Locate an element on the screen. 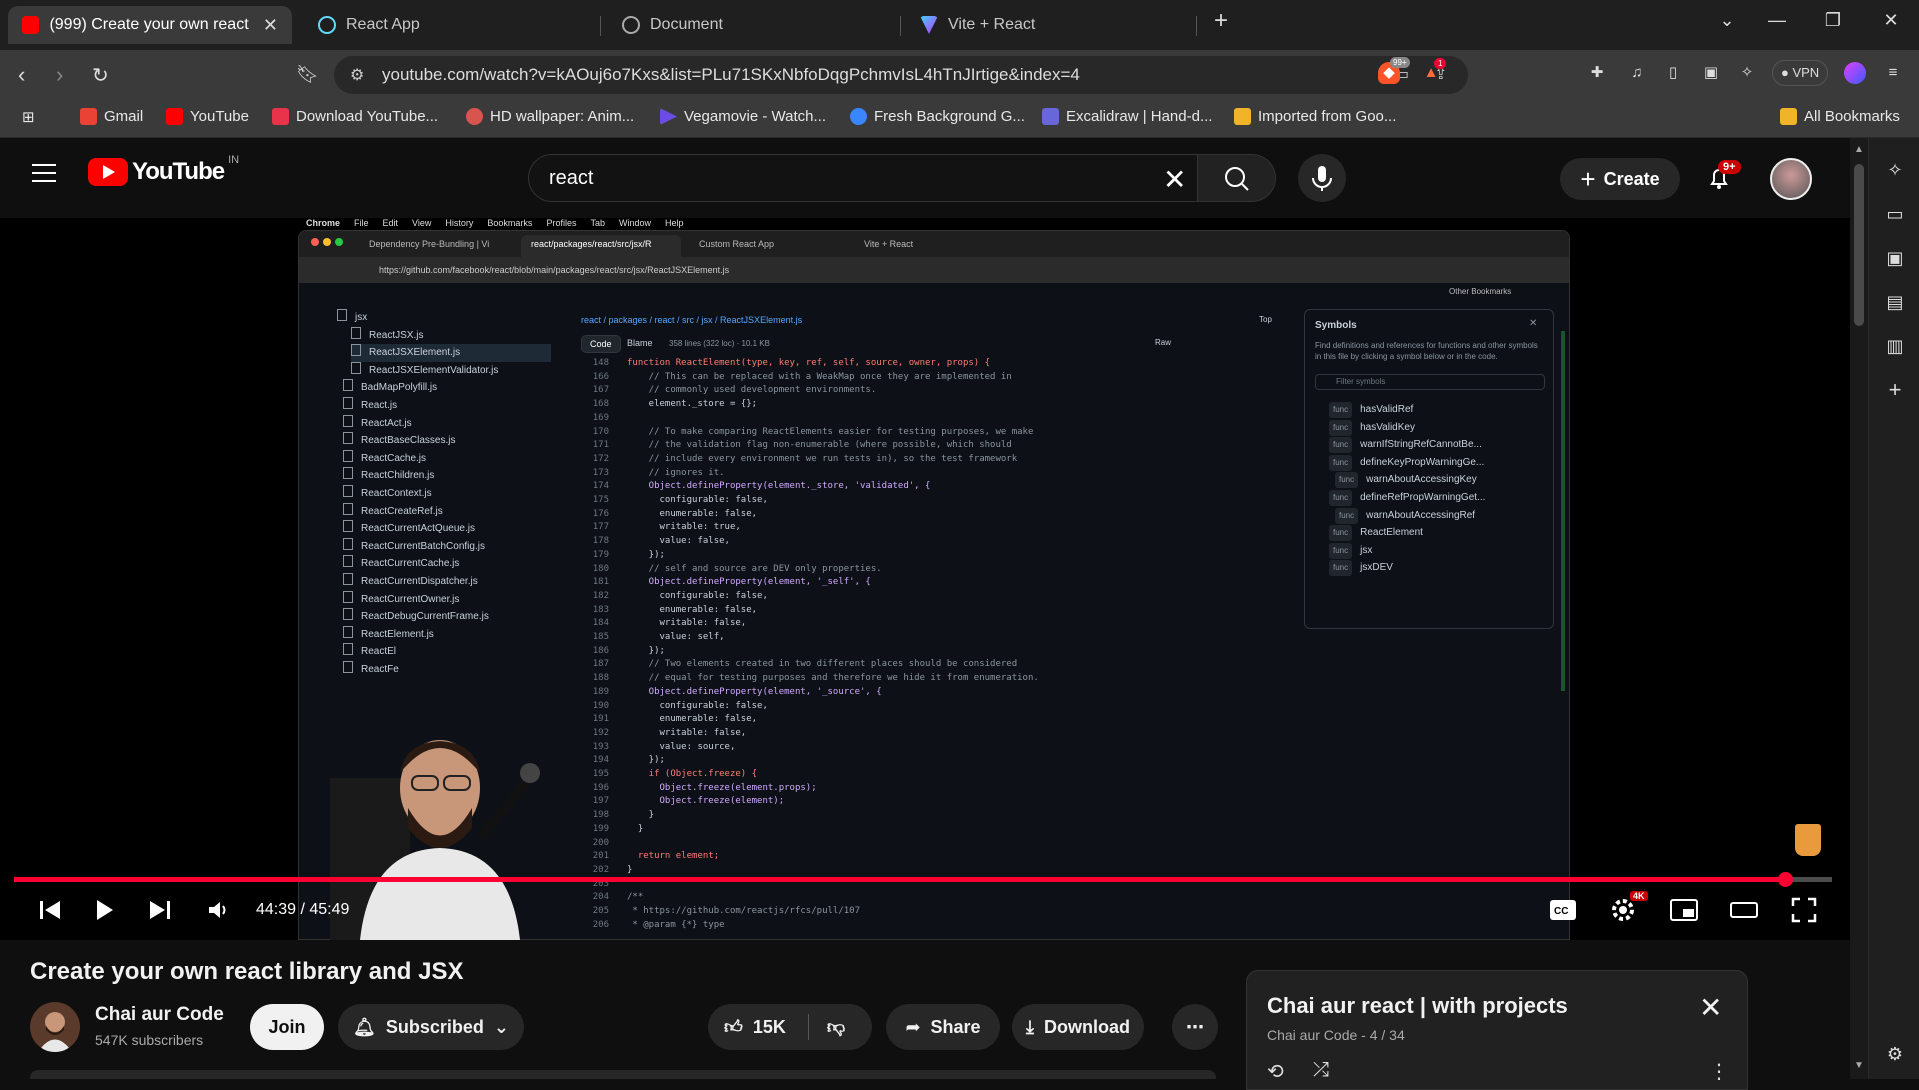 The height and width of the screenshot is (1090, 1919). more-actions-button: ⋯ is located at coordinates (1195, 1027).